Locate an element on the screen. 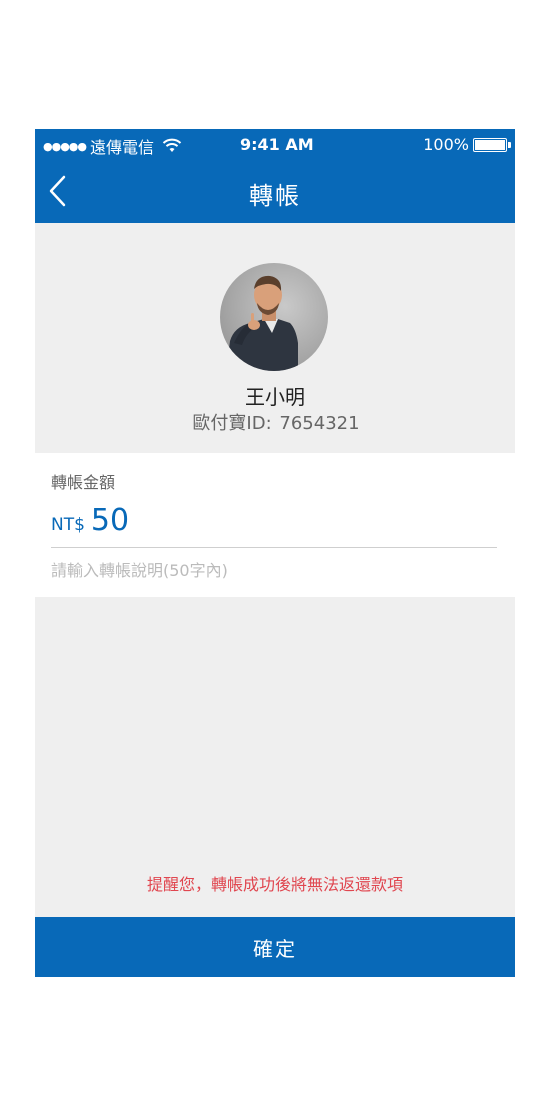 Image resolution: width=549 pixels, height=1106 pixels. carrier-info: ●●●●● 遠傳電信 is located at coordinates (112, 146).